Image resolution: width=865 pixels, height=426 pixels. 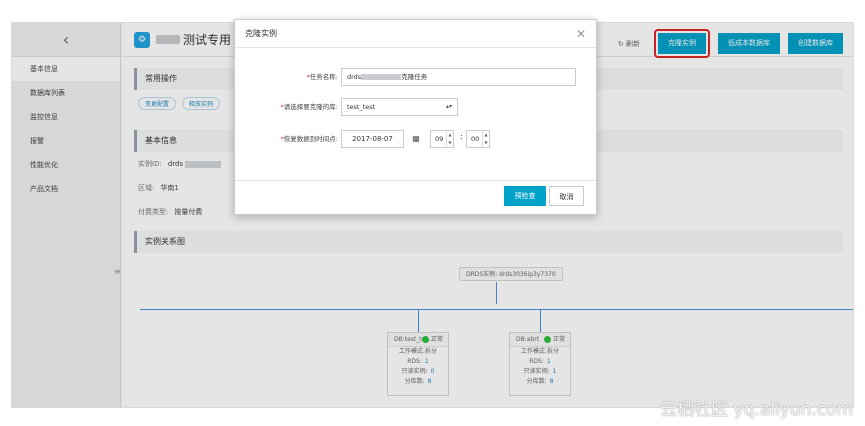 I want to click on cancel-button: 取消, so click(x=566, y=196).